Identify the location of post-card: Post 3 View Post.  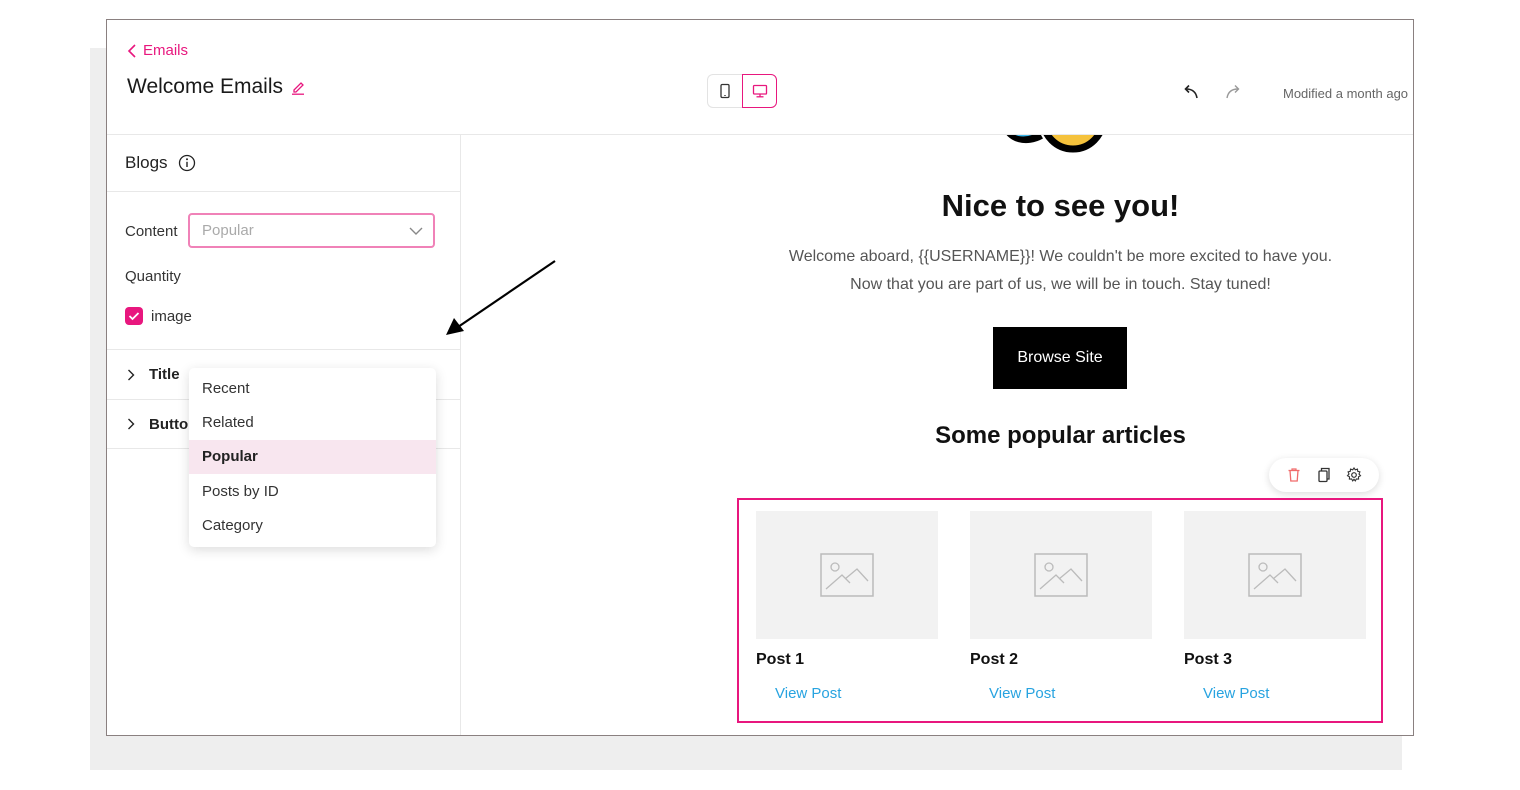
(1275, 607).